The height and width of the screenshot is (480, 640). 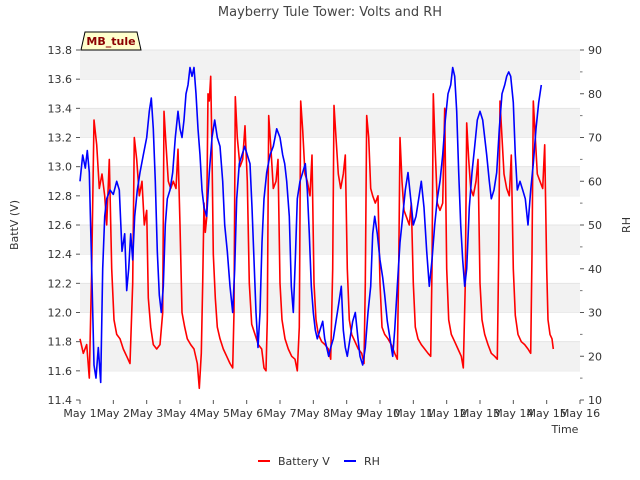 I want to click on y-left-tick-label: 13.2, so click(x=60, y=138).